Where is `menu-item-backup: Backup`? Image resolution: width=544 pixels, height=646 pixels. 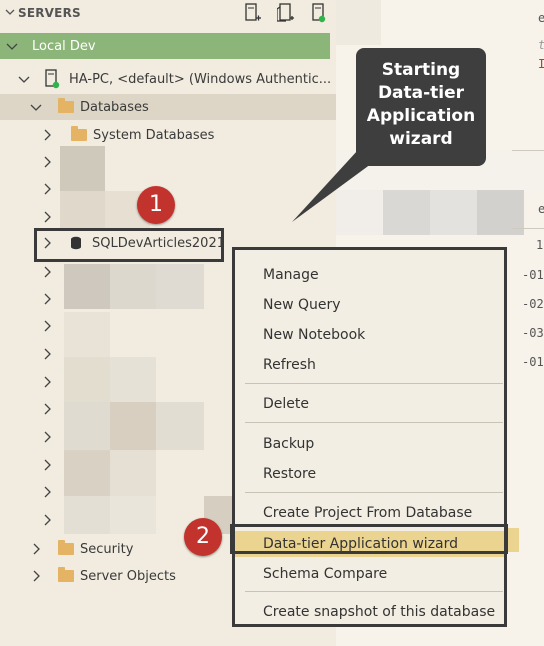
menu-item-backup: Backup is located at coordinates (369, 444).